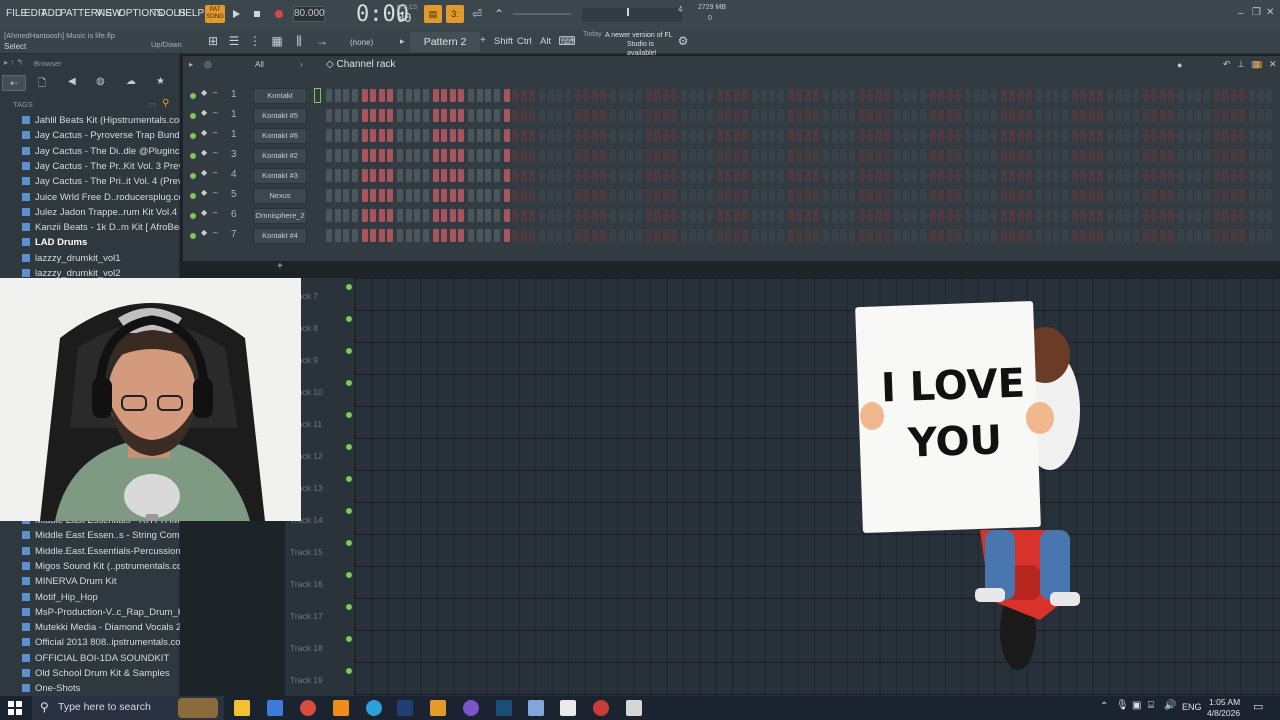  What do you see at coordinates (1170, 705) in the screenshot?
I see `volume-icon: 🔊` at bounding box center [1170, 705].